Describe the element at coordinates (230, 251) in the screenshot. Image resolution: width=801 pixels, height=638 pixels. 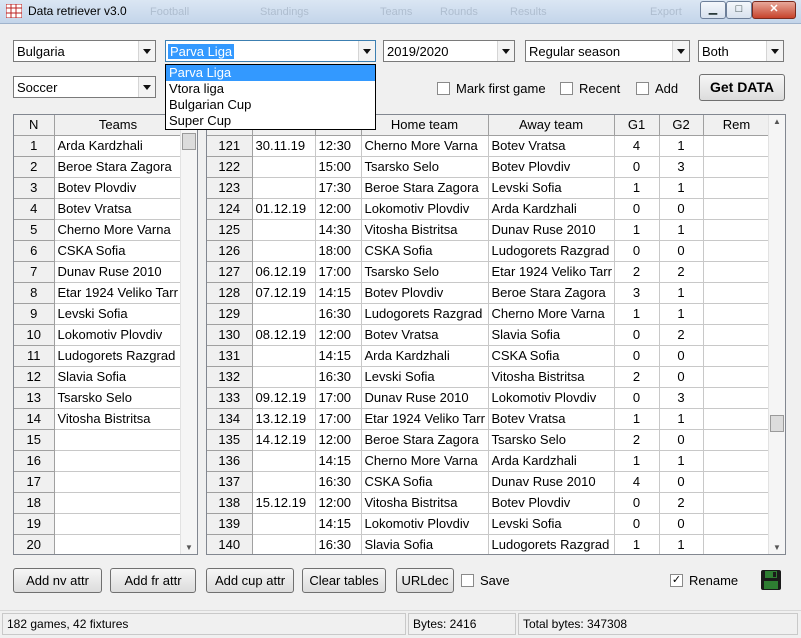
I see `game-id-cell: 126` at that location.